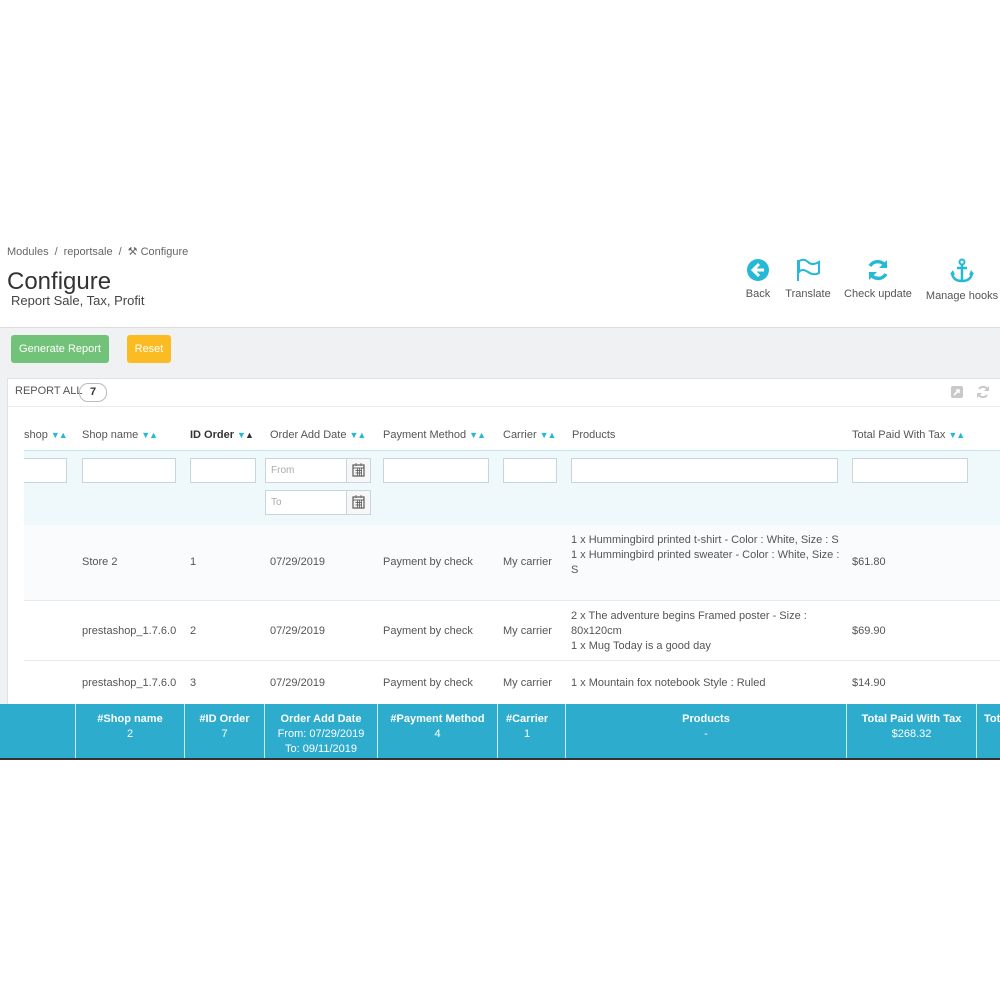 The width and height of the screenshot is (1000, 1000). Describe the element at coordinates (983, 392) in the screenshot. I see `refresh-list-icon` at that location.